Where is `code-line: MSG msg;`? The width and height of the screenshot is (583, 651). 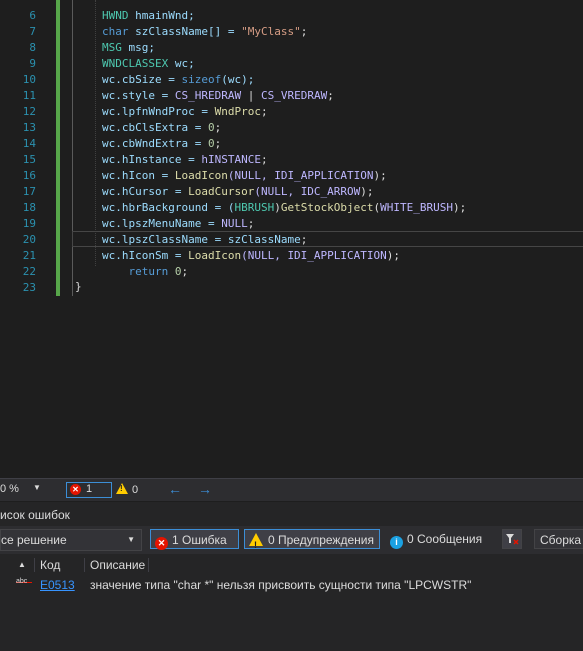
code-line: MSG msg; is located at coordinates (128, 48).